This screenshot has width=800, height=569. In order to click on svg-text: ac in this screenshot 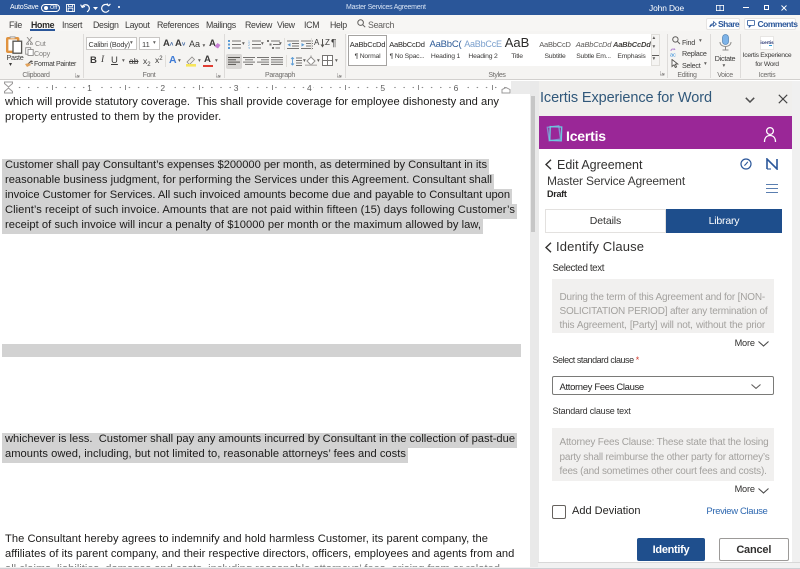, I will do `click(673, 55)`.